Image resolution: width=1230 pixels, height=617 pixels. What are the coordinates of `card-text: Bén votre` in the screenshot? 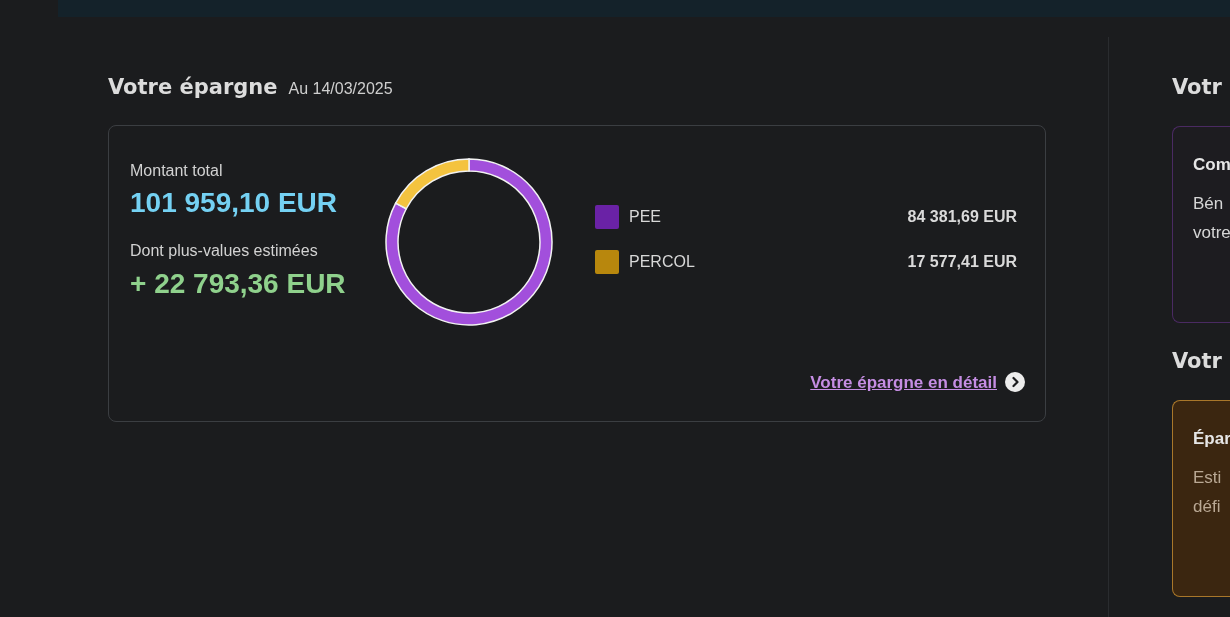 It's located at (1211, 218).